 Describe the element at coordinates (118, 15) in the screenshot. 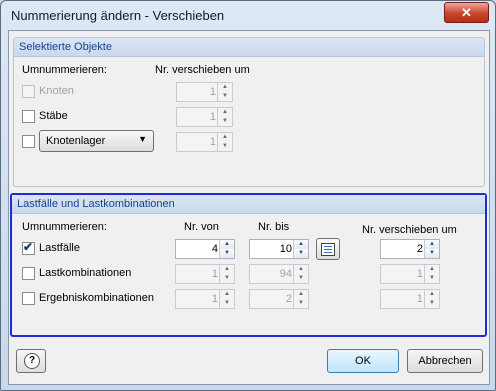

I see `window-title: Nummerierung ändern - Verschieben` at that location.